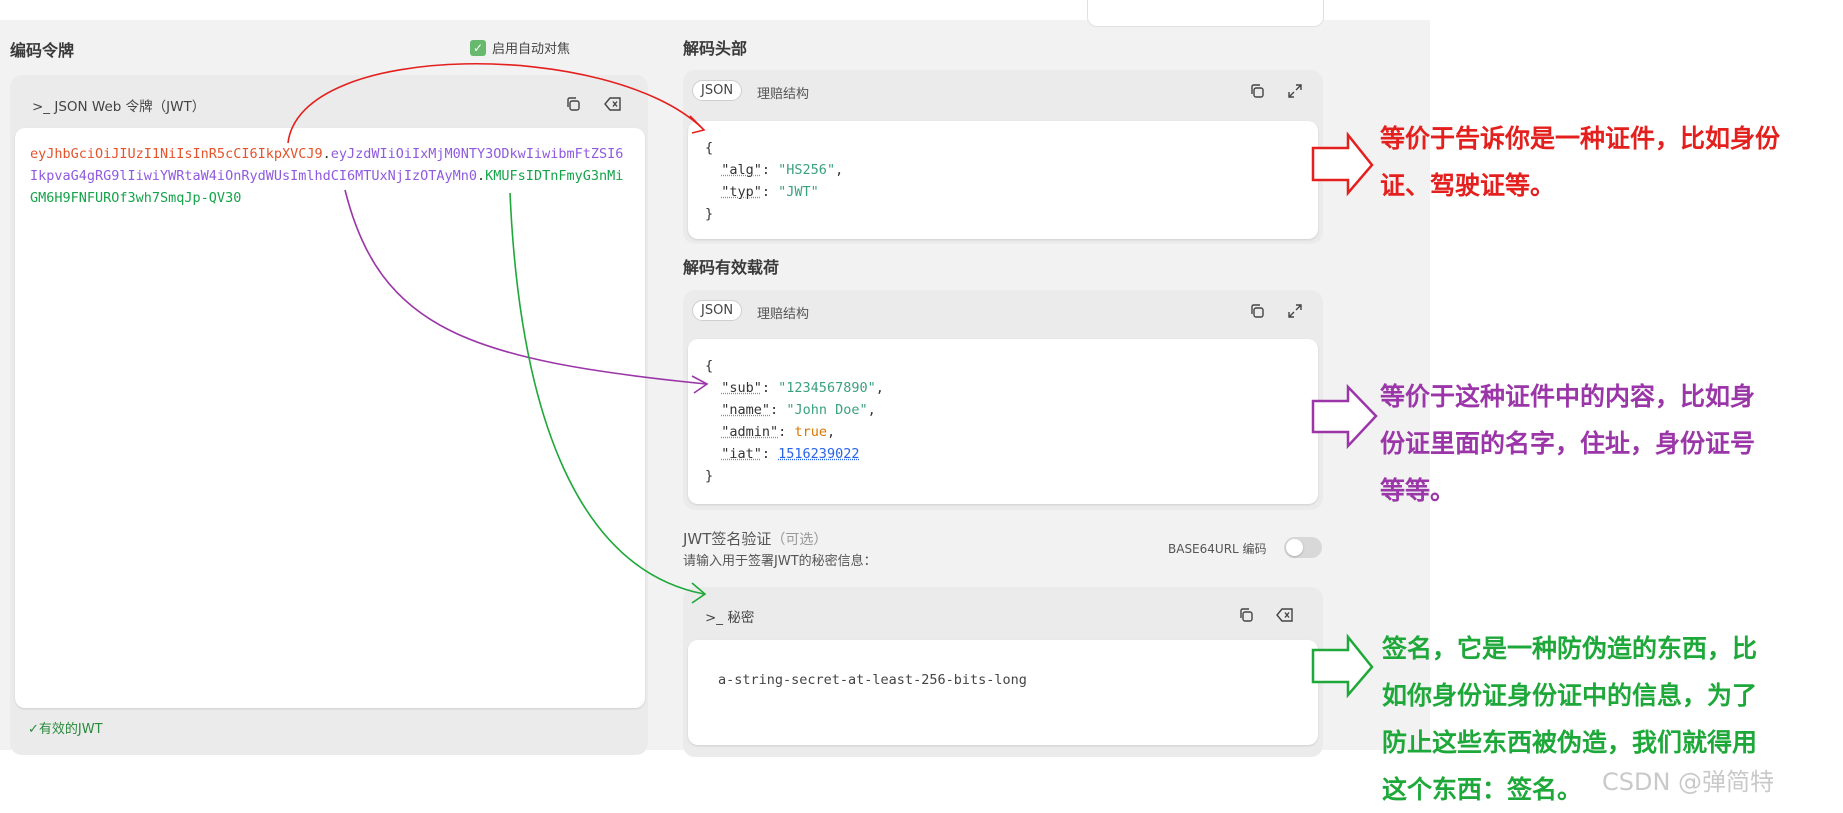 The image size is (1843, 813). I want to click on annotation-line: 签名，它是一种防伪造的东西，比, so click(1569, 648).